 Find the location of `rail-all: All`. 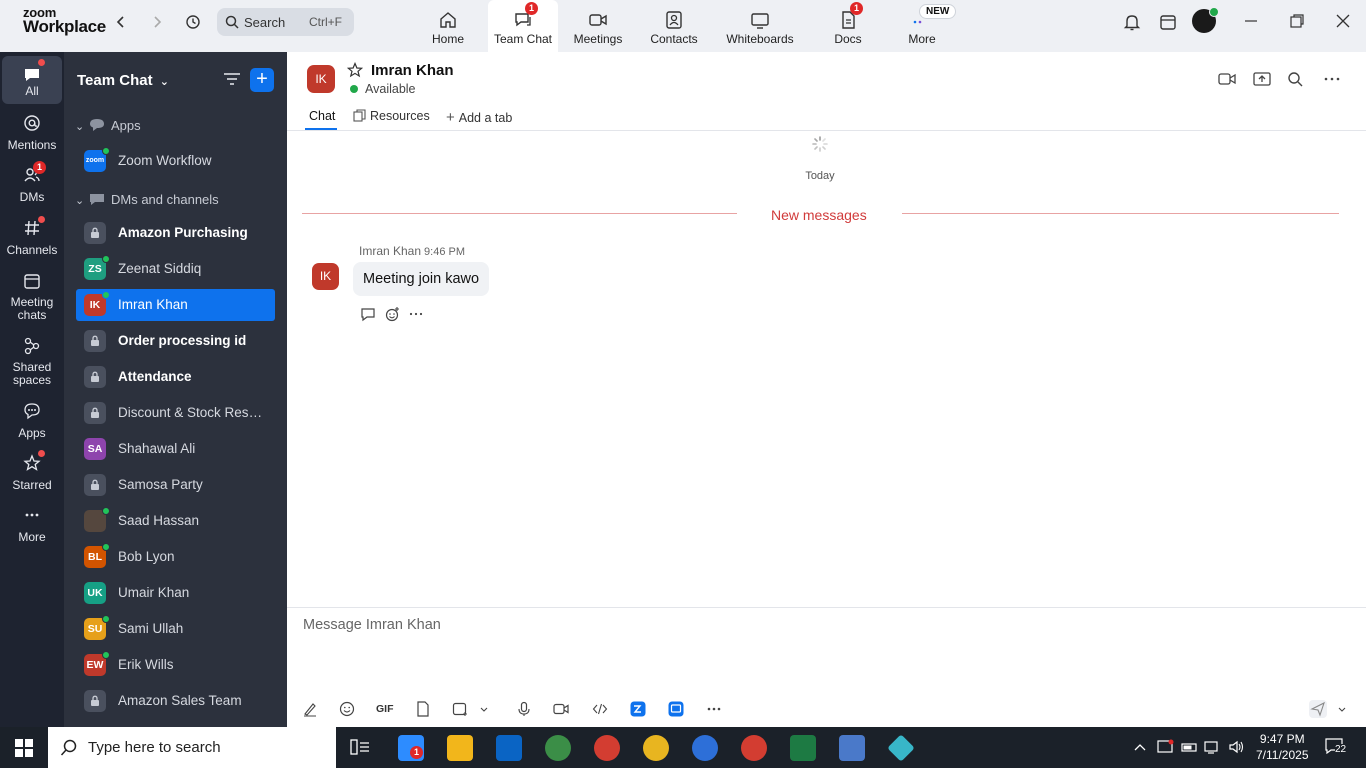

rail-all: All is located at coordinates (32, 80).